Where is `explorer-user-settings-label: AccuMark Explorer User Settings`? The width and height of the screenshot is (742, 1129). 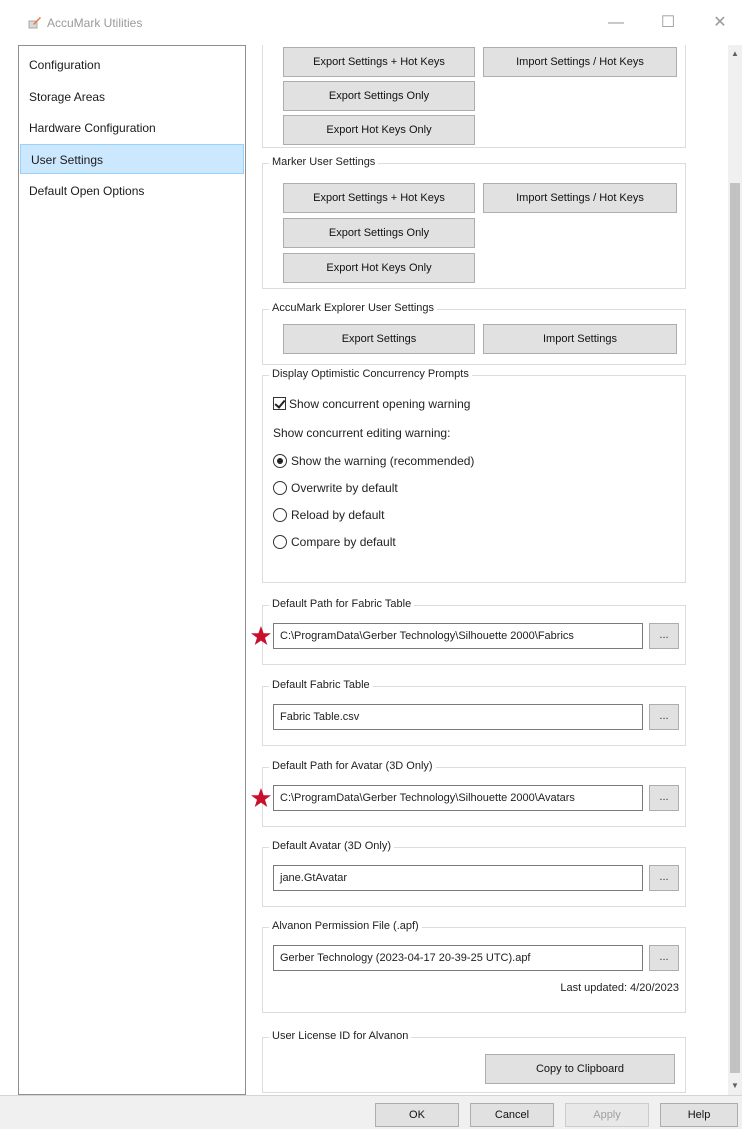
explorer-user-settings-label: AccuMark Explorer User Settings is located at coordinates (353, 308).